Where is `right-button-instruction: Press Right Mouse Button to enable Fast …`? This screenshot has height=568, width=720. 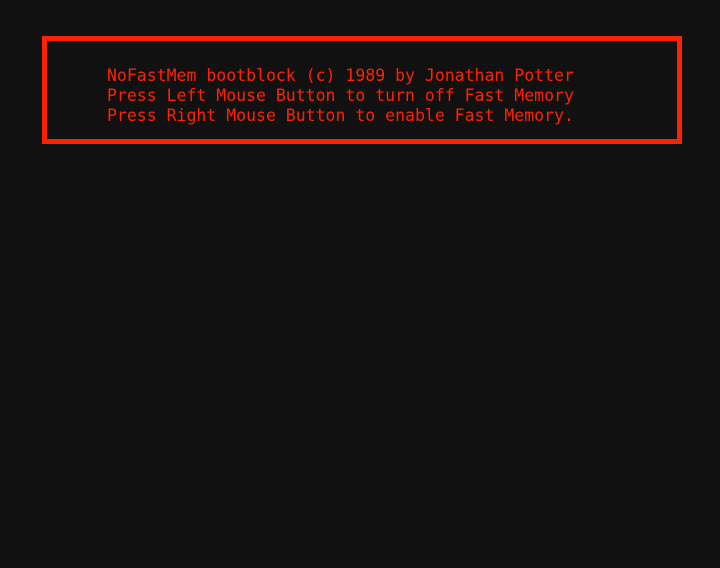
right-button-instruction: Press Right Mouse Button to enable Fast … is located at coordinates (340, 115).